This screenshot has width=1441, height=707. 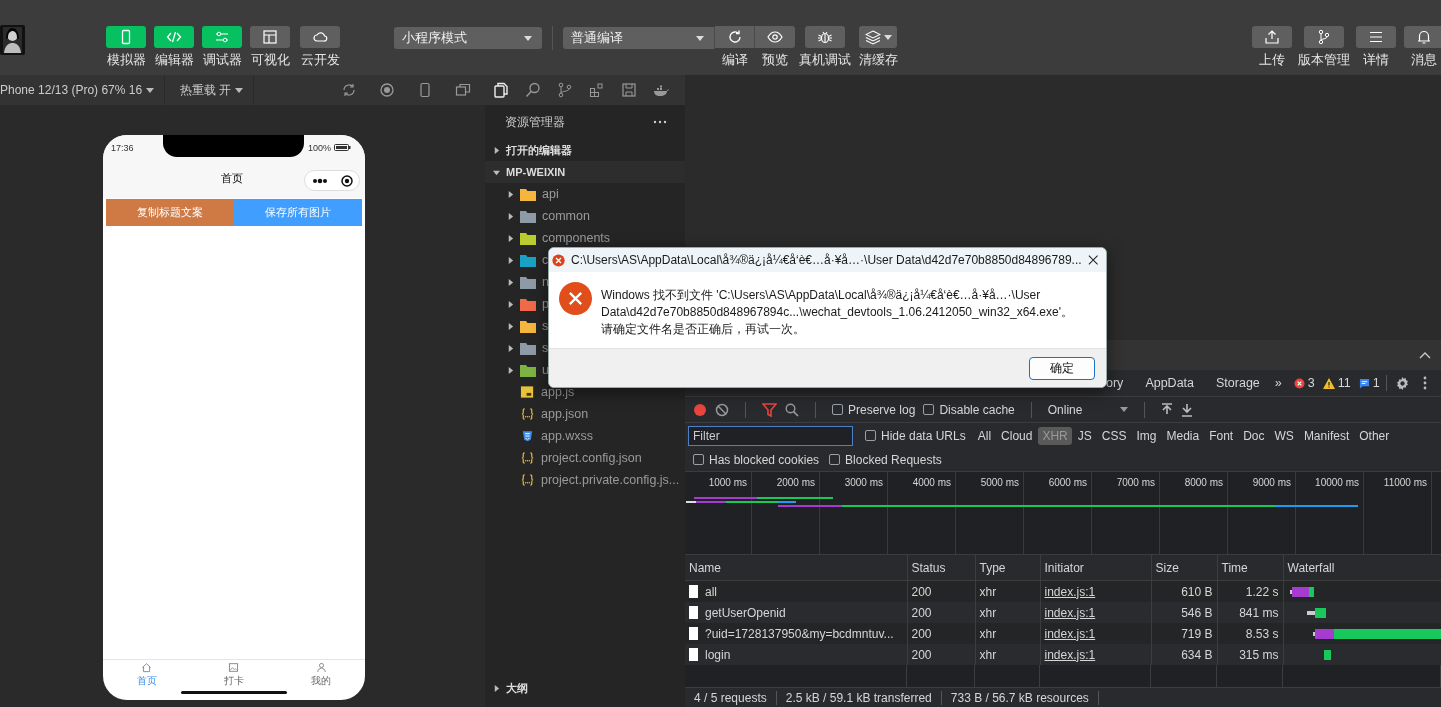 I want to click on button-label: 清缓存, so click(x=878, y=60).